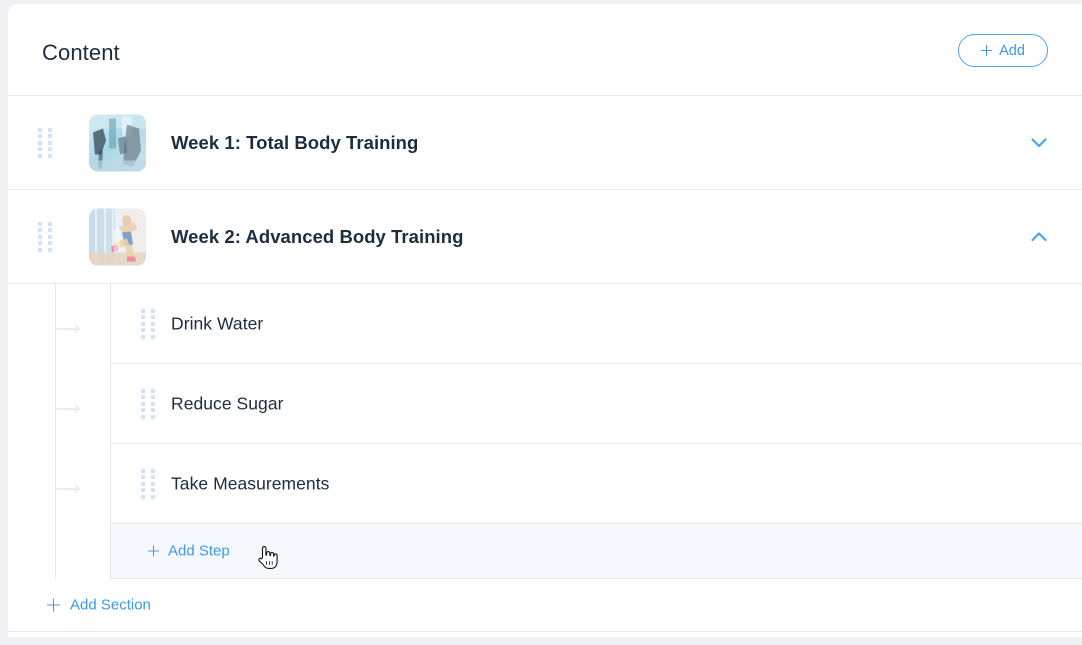 The image size is (1082, 645). What do you see at coordinates (117, 236) in the screenshot?
I see `section-thumbnail-stretch` at bounding box center [117, 236].